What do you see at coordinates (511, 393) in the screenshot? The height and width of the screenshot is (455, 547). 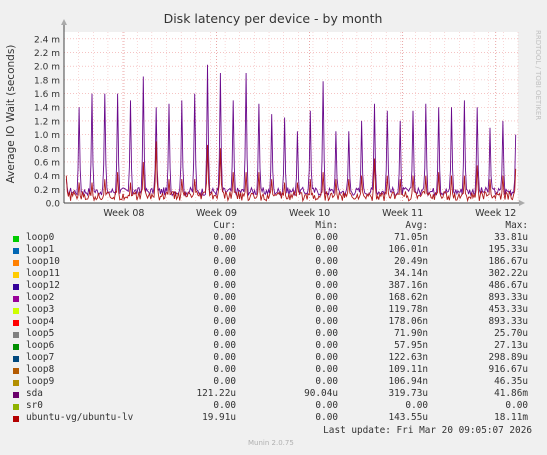 I see `legend-max-value: 41.86m` at bounding box center [511, 393].